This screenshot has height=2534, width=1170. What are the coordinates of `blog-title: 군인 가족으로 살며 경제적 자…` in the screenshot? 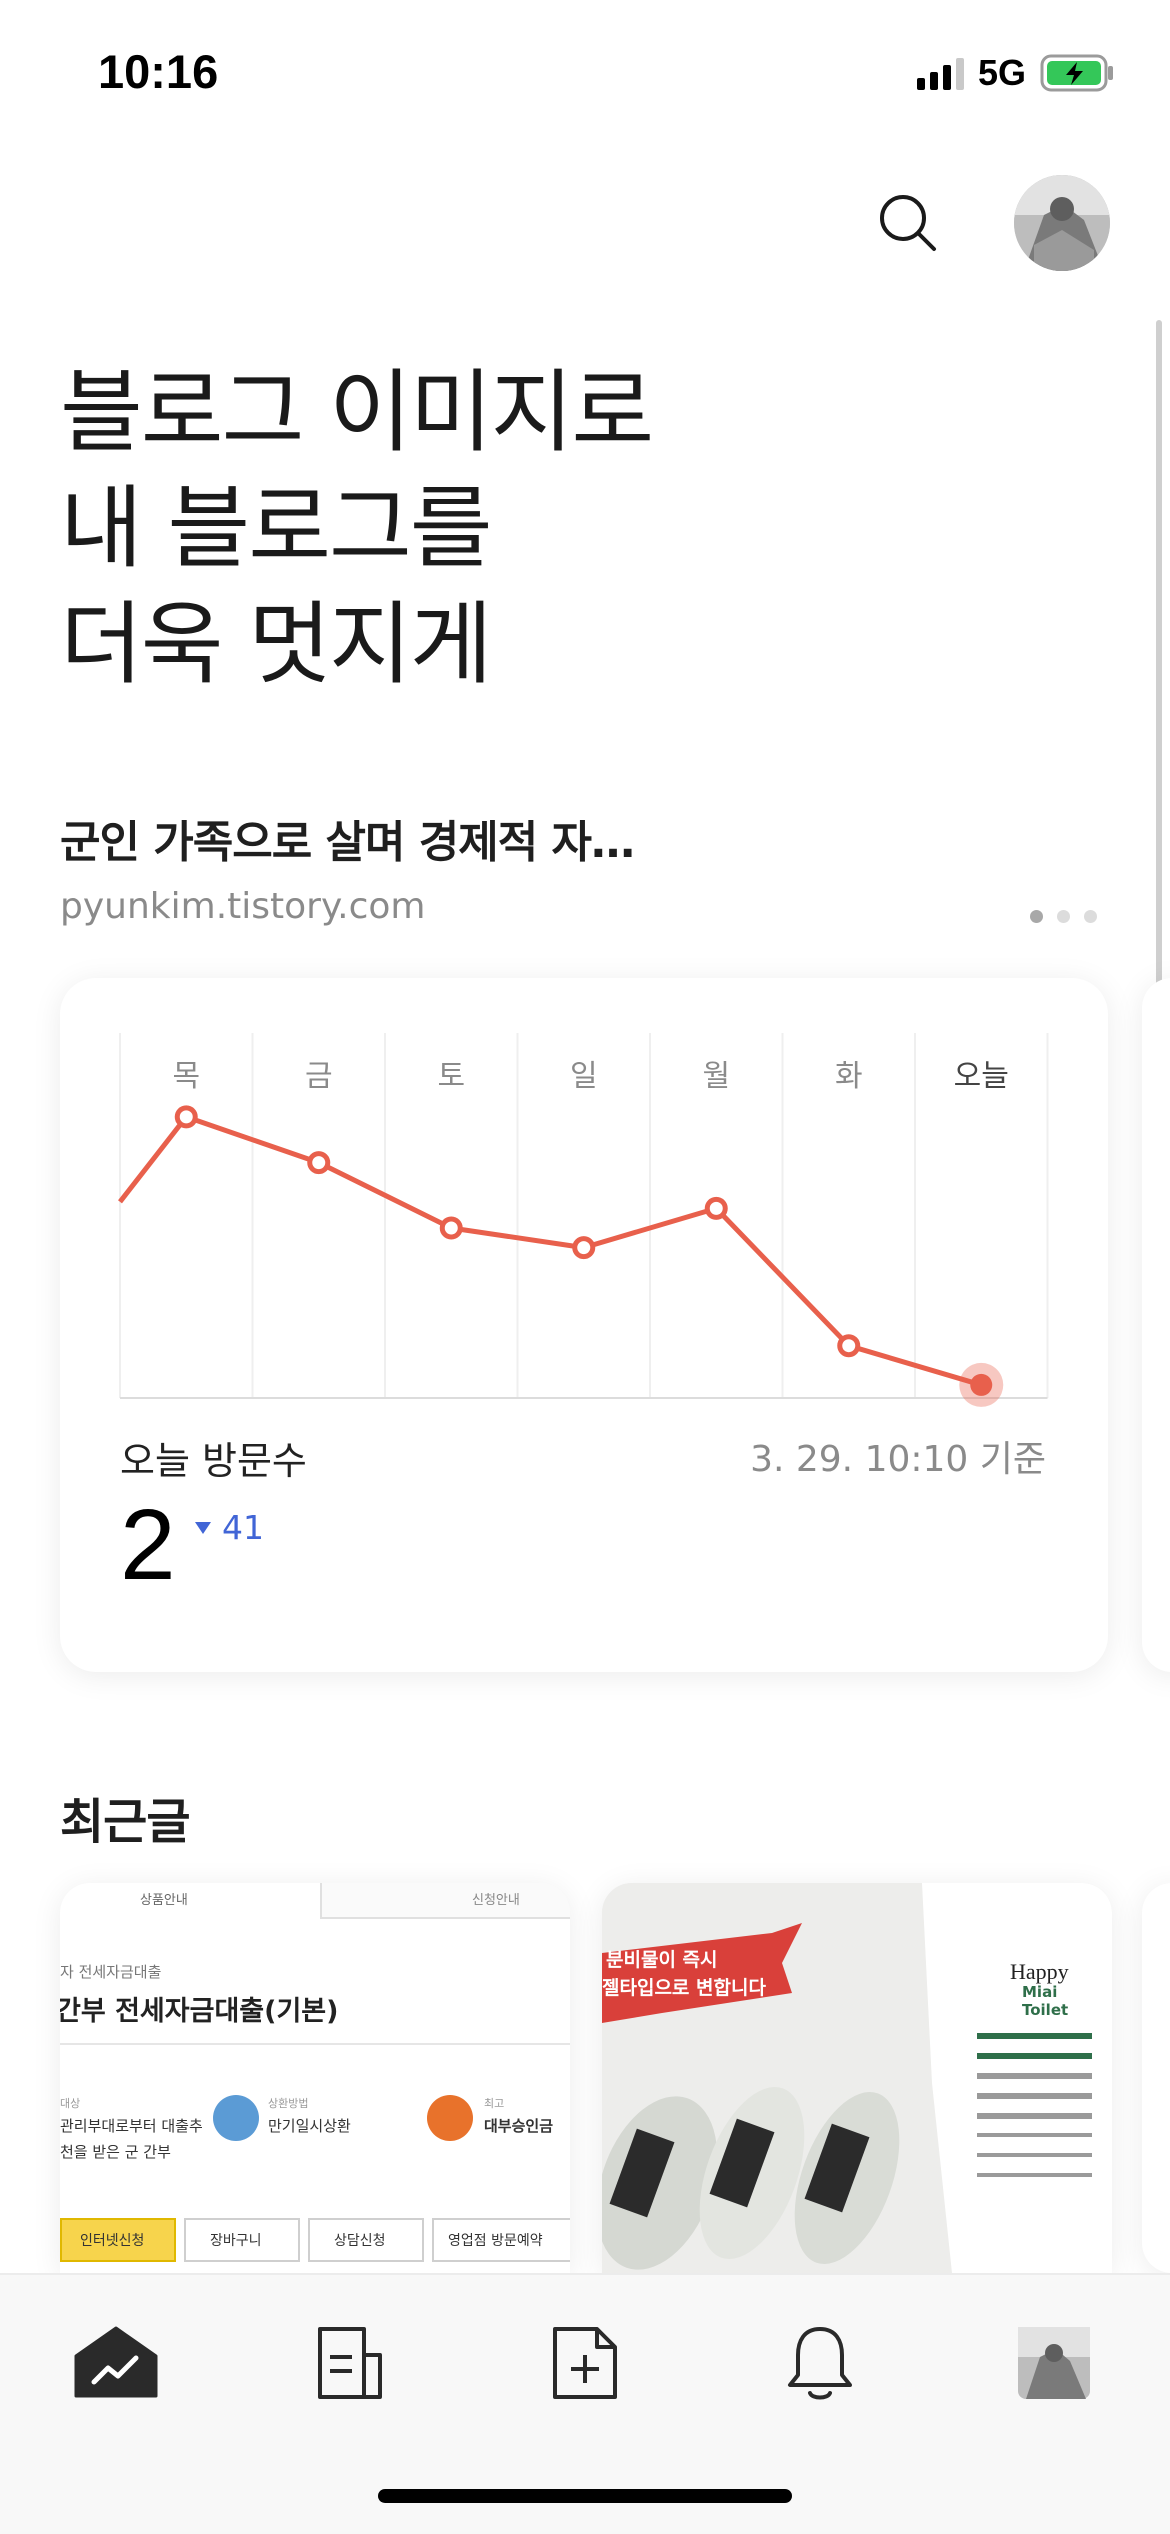 It's located at (347, 838).